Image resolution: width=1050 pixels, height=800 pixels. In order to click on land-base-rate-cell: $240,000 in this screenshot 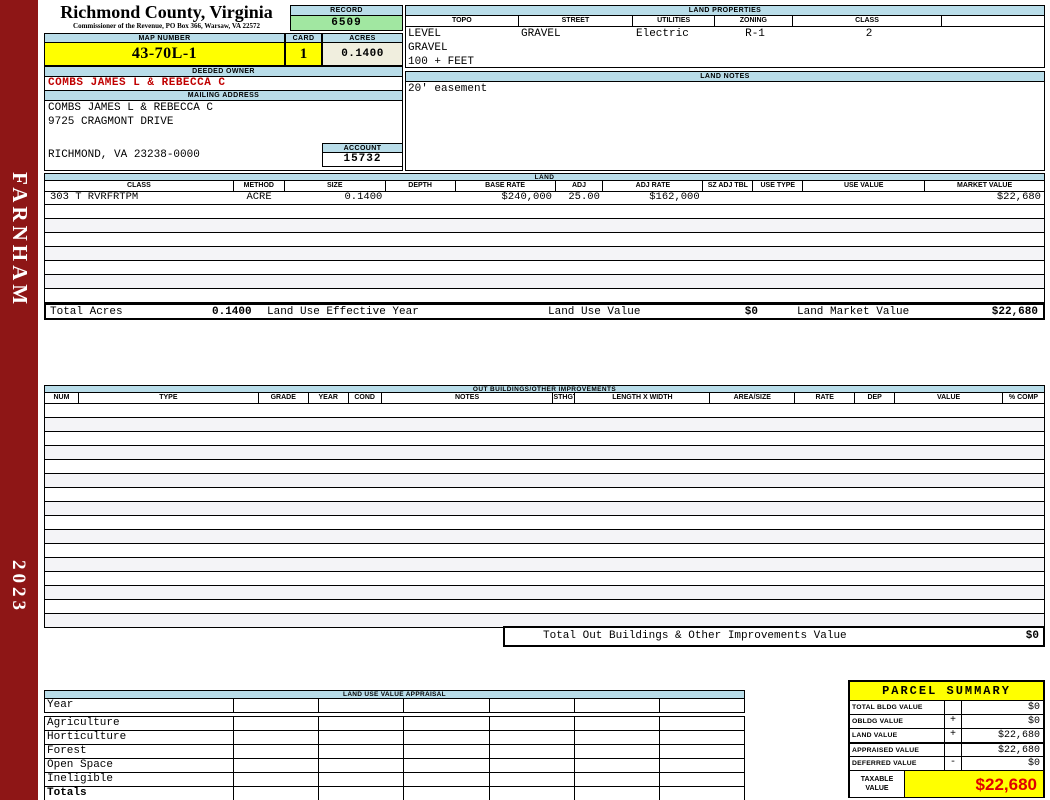, I will do `click(526, 197)`.